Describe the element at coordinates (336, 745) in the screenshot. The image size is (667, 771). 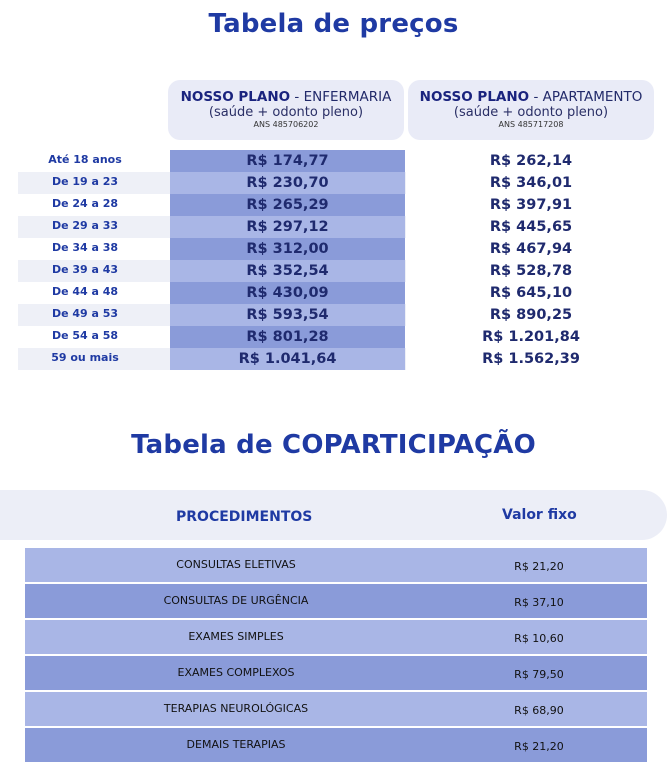
I see `copart-row: DEMAIS TERAPIAS R$ 21,20` at that location.